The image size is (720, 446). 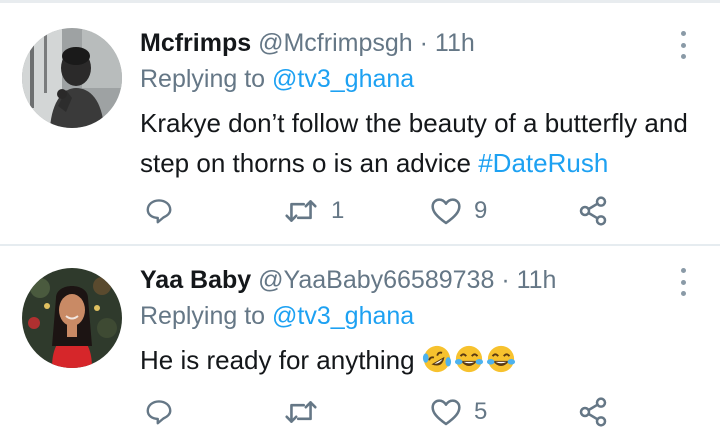 What do you see at coordinates (376, 280) in the screenshot?
I see `user-handle: @YaaBaby66589738` at bounding box center [376, 280].